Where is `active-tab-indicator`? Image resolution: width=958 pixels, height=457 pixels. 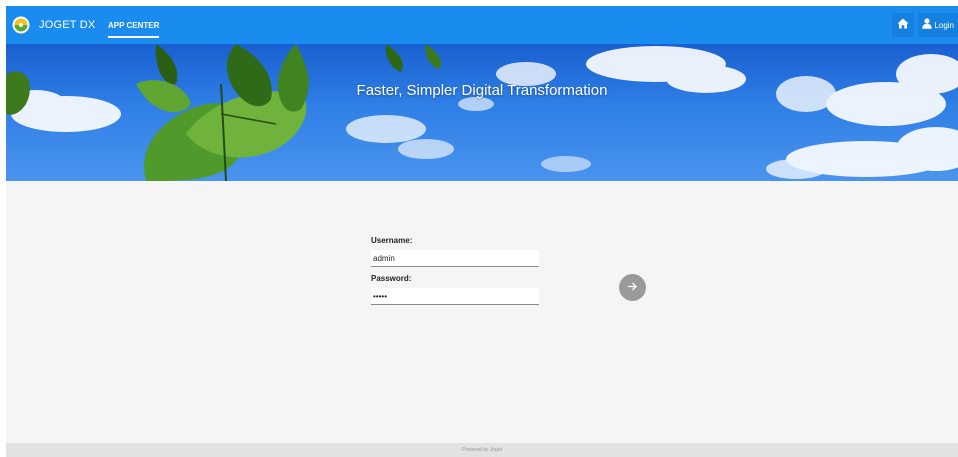
active-tab-indicator is located at coordinates (134, 37).